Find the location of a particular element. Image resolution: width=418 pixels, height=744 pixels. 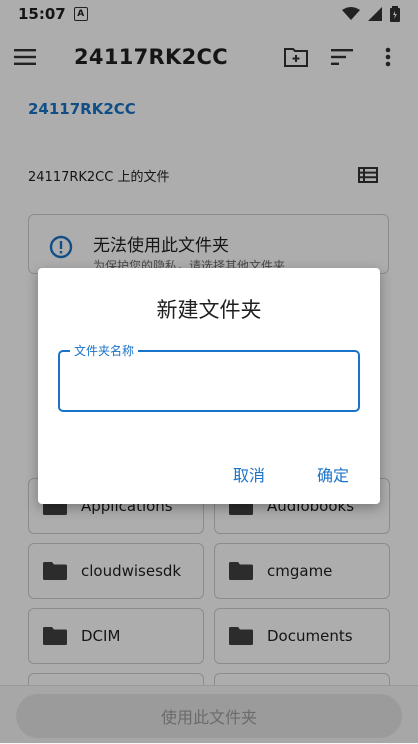

cancel-button: 取消 is located at coordinates (249, 474).